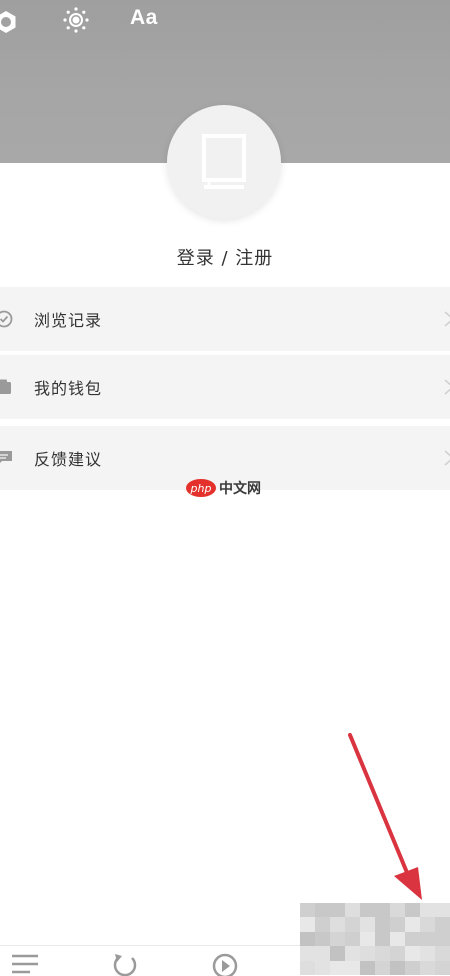  What do you see at coordinates (240, 489) in the screenshot?
I see `watermark-text: 中文网` at bounding box center [240, 489].